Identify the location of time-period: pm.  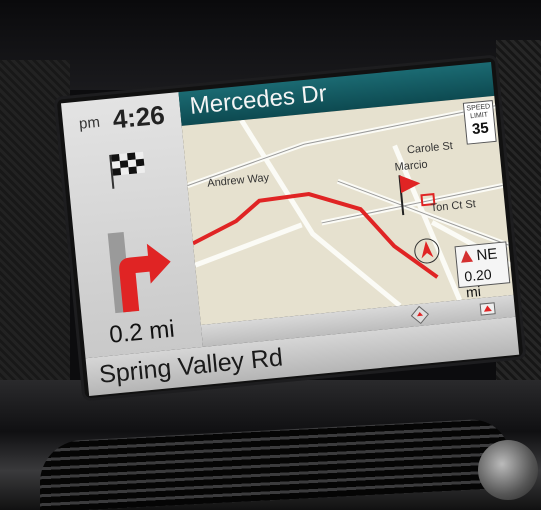
(89, 123).